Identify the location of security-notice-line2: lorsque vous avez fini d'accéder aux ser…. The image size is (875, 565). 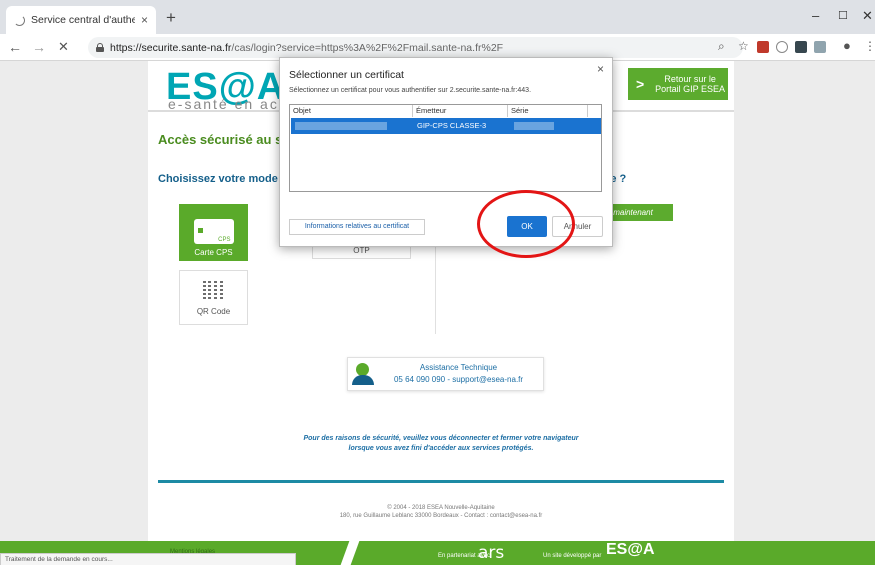
(441, 448).